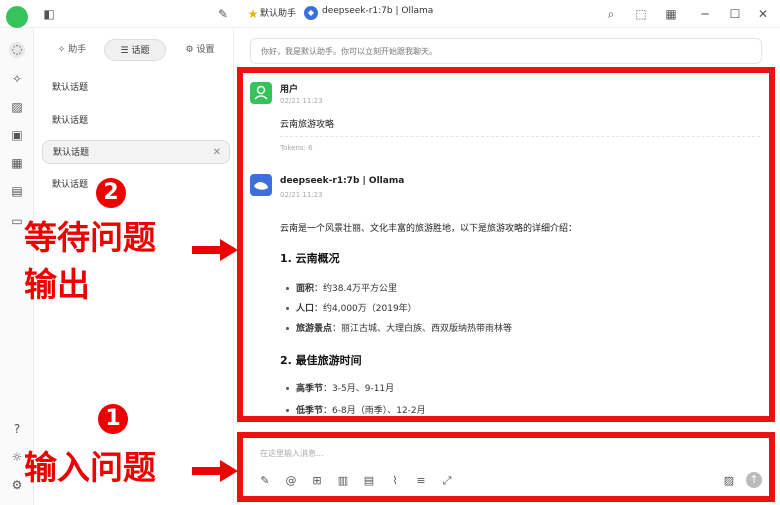 The image size is (780, 505). I want to click on robot-icon: ⊞, so click(317, 481).